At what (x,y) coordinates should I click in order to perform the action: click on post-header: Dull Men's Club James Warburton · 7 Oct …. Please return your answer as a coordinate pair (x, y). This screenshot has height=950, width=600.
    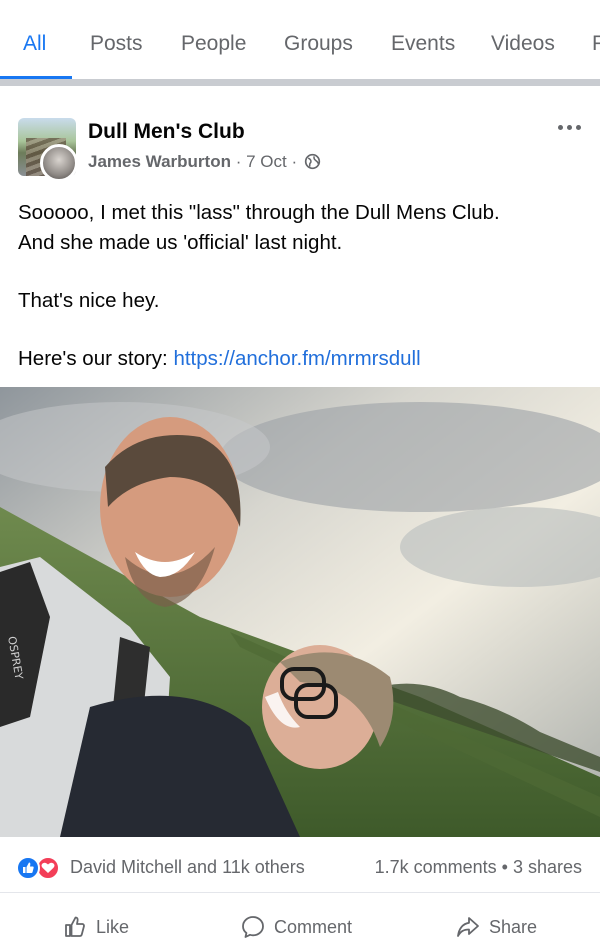
    Looking at the image, I should click on (300, 136).